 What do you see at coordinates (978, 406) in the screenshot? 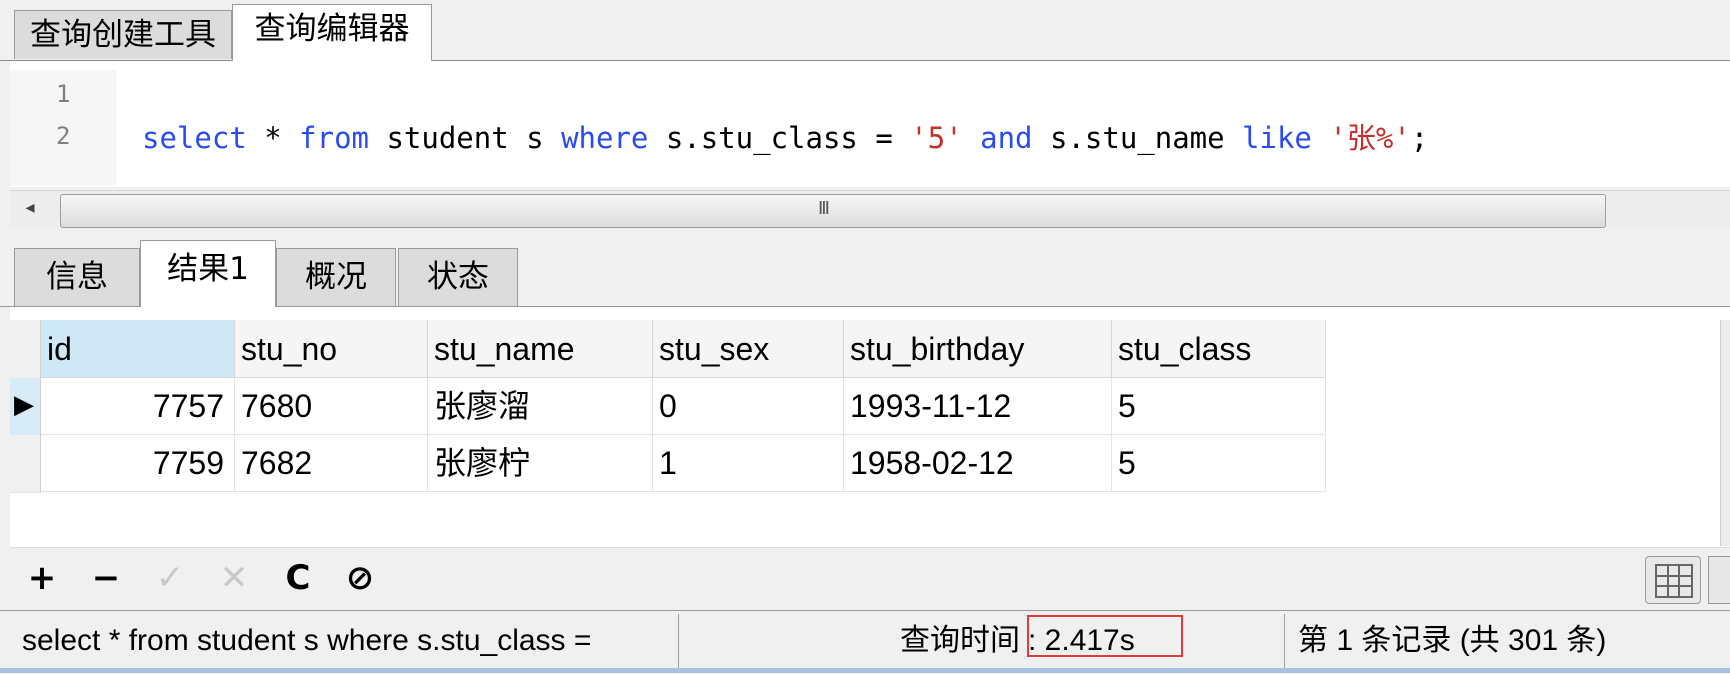
I see `table-cell: 1993-11-12` at bounding box center [978, 406].